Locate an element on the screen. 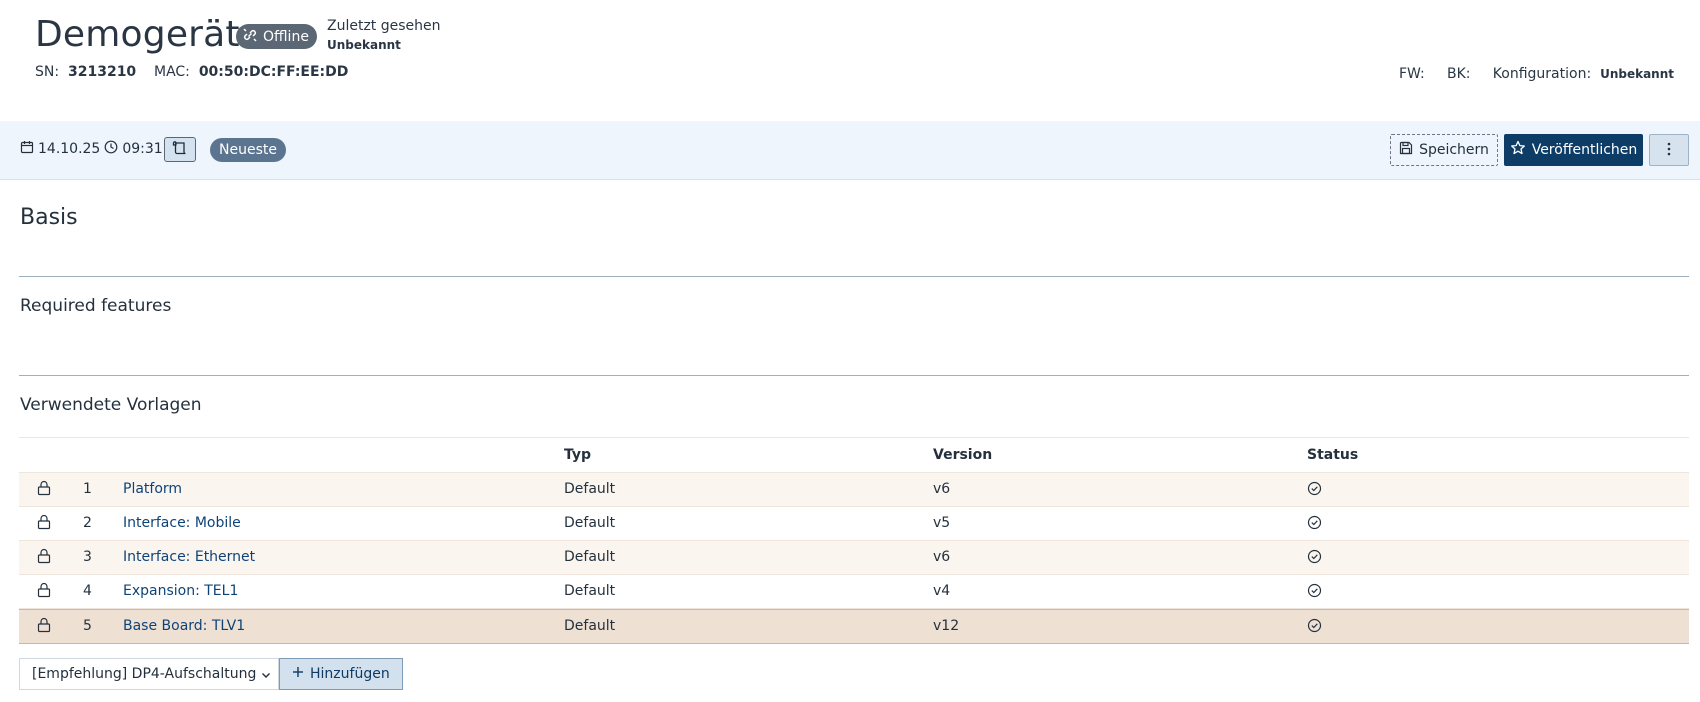 The width and height of the screenshot is (1700, 702). save-label: Speichern is located at coordinates (1454, 150).